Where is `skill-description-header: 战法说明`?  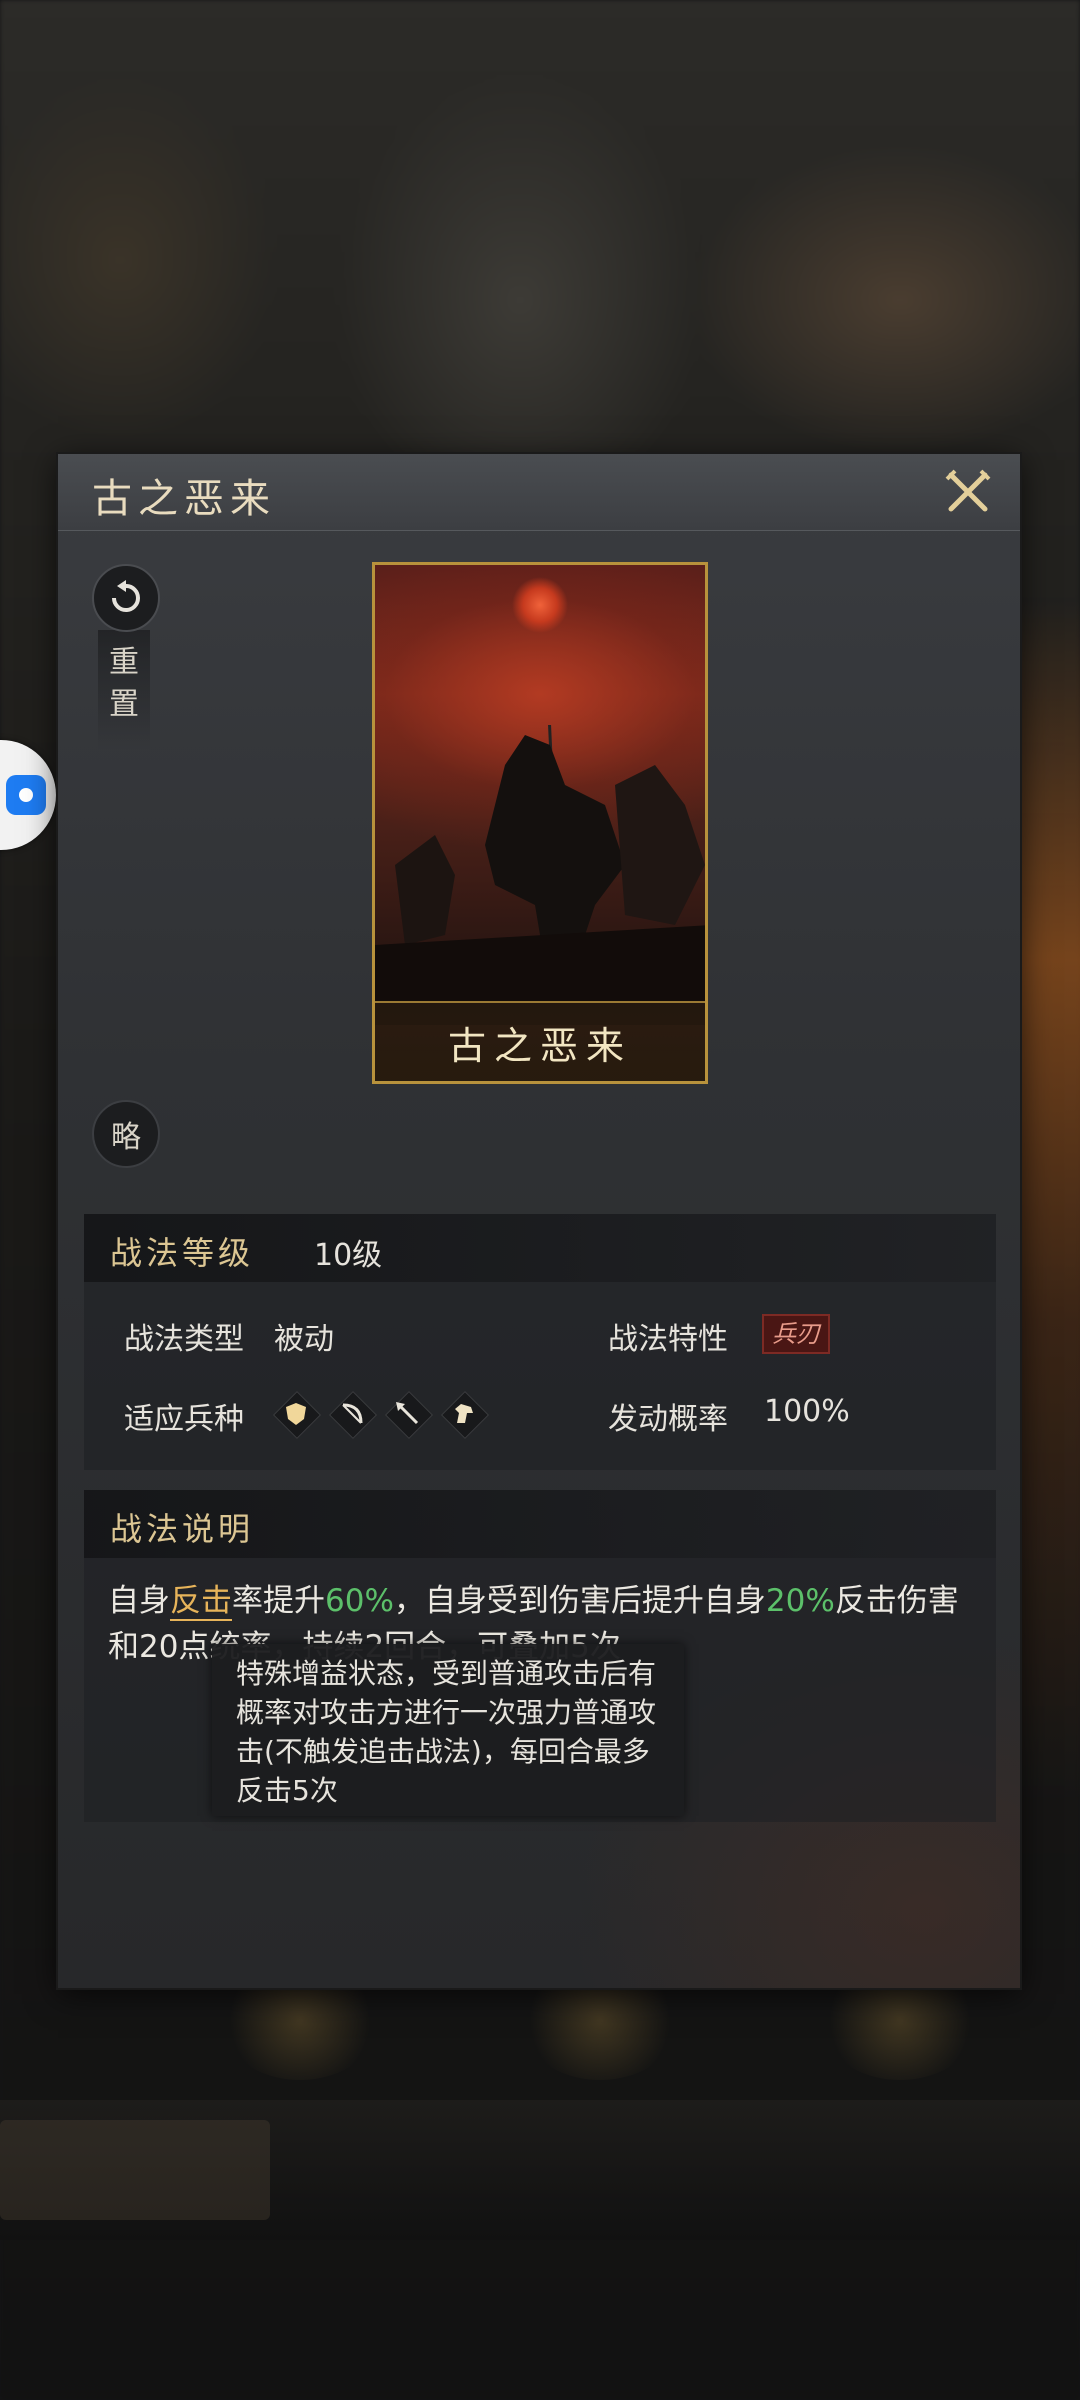
skill-description-header: 战法说明 is located at coordinates (540, 1524).